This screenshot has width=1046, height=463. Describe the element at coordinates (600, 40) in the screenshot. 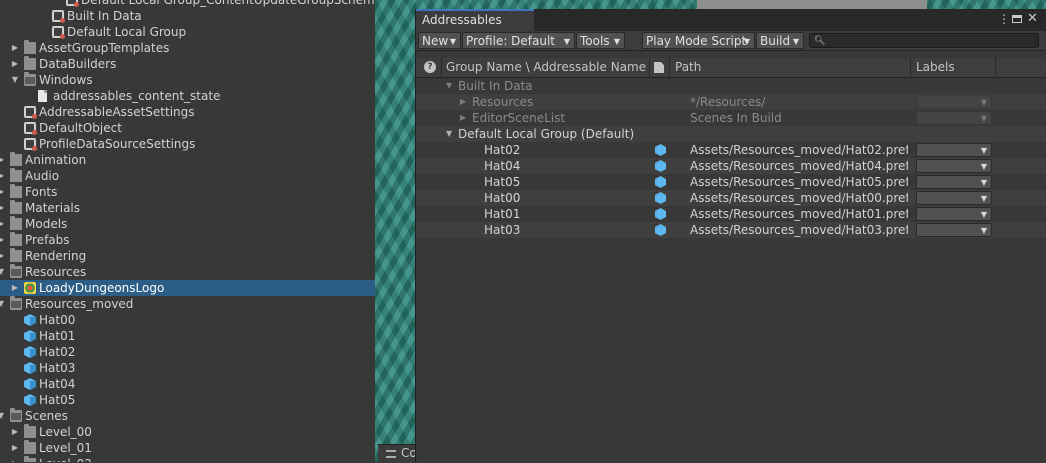

I see `tools-dropdown: Tools ▼` at that location.